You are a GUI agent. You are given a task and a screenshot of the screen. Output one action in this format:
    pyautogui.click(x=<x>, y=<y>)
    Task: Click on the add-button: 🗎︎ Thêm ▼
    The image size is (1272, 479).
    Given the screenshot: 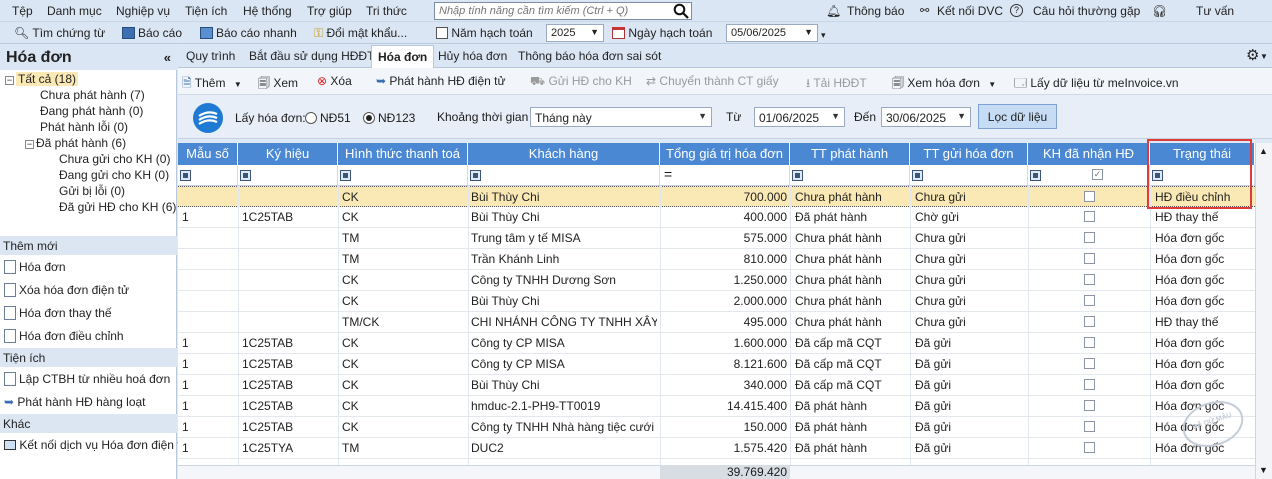 What is the action you would take?
    pyautogui.click(x=212, y=84)
    